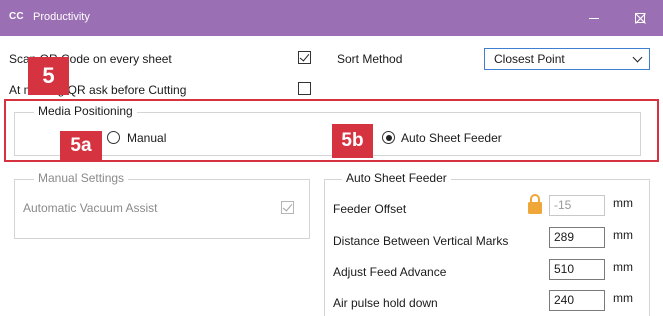 The image size is (663, 316). What do you see at coordinates (370, 209) in the screenshot?
I see `feeder-offset-label: Feeder Offset` at bounding box center [370, 209].